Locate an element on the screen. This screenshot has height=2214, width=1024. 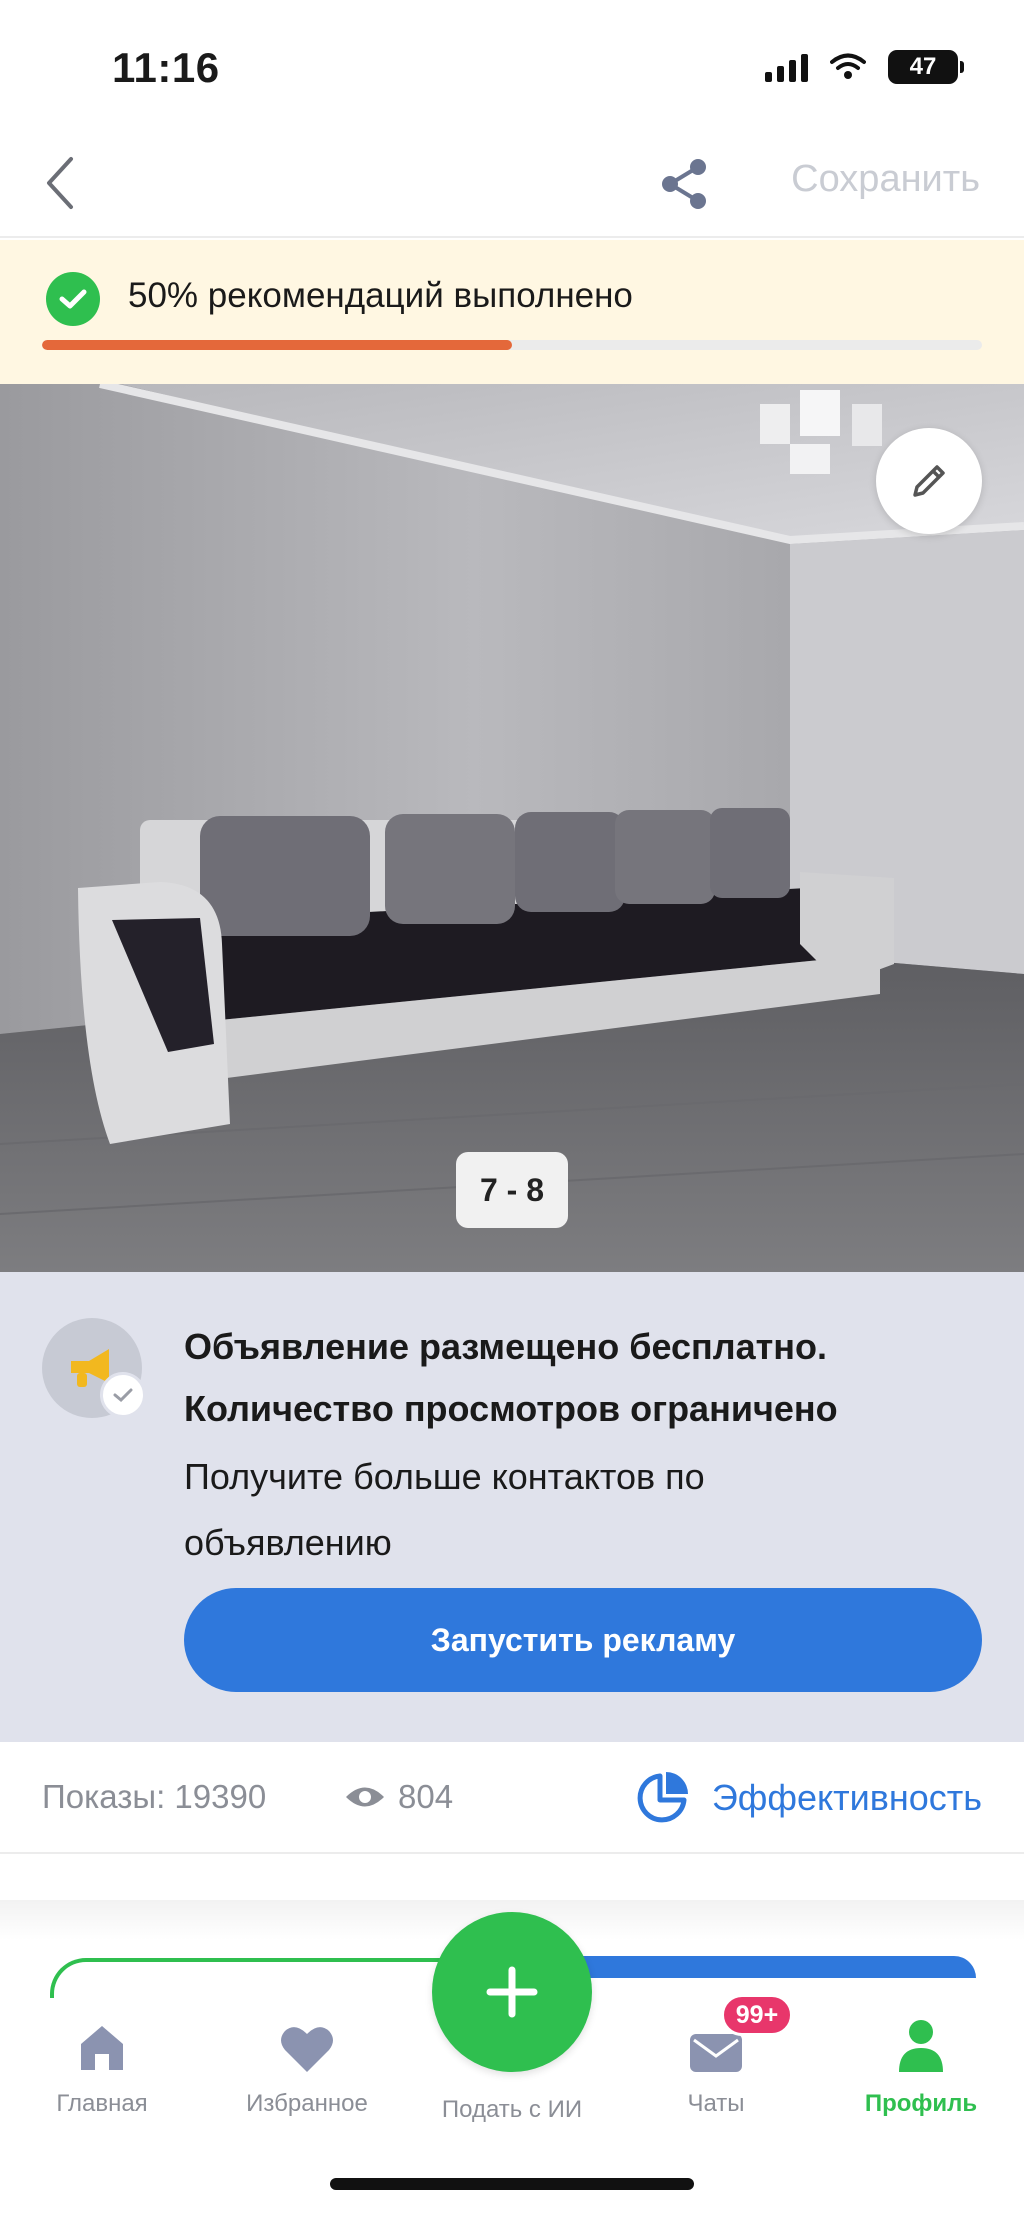
stats-row: Показы: 19390 804 Эффективность is located at coordinates (512, 1798).